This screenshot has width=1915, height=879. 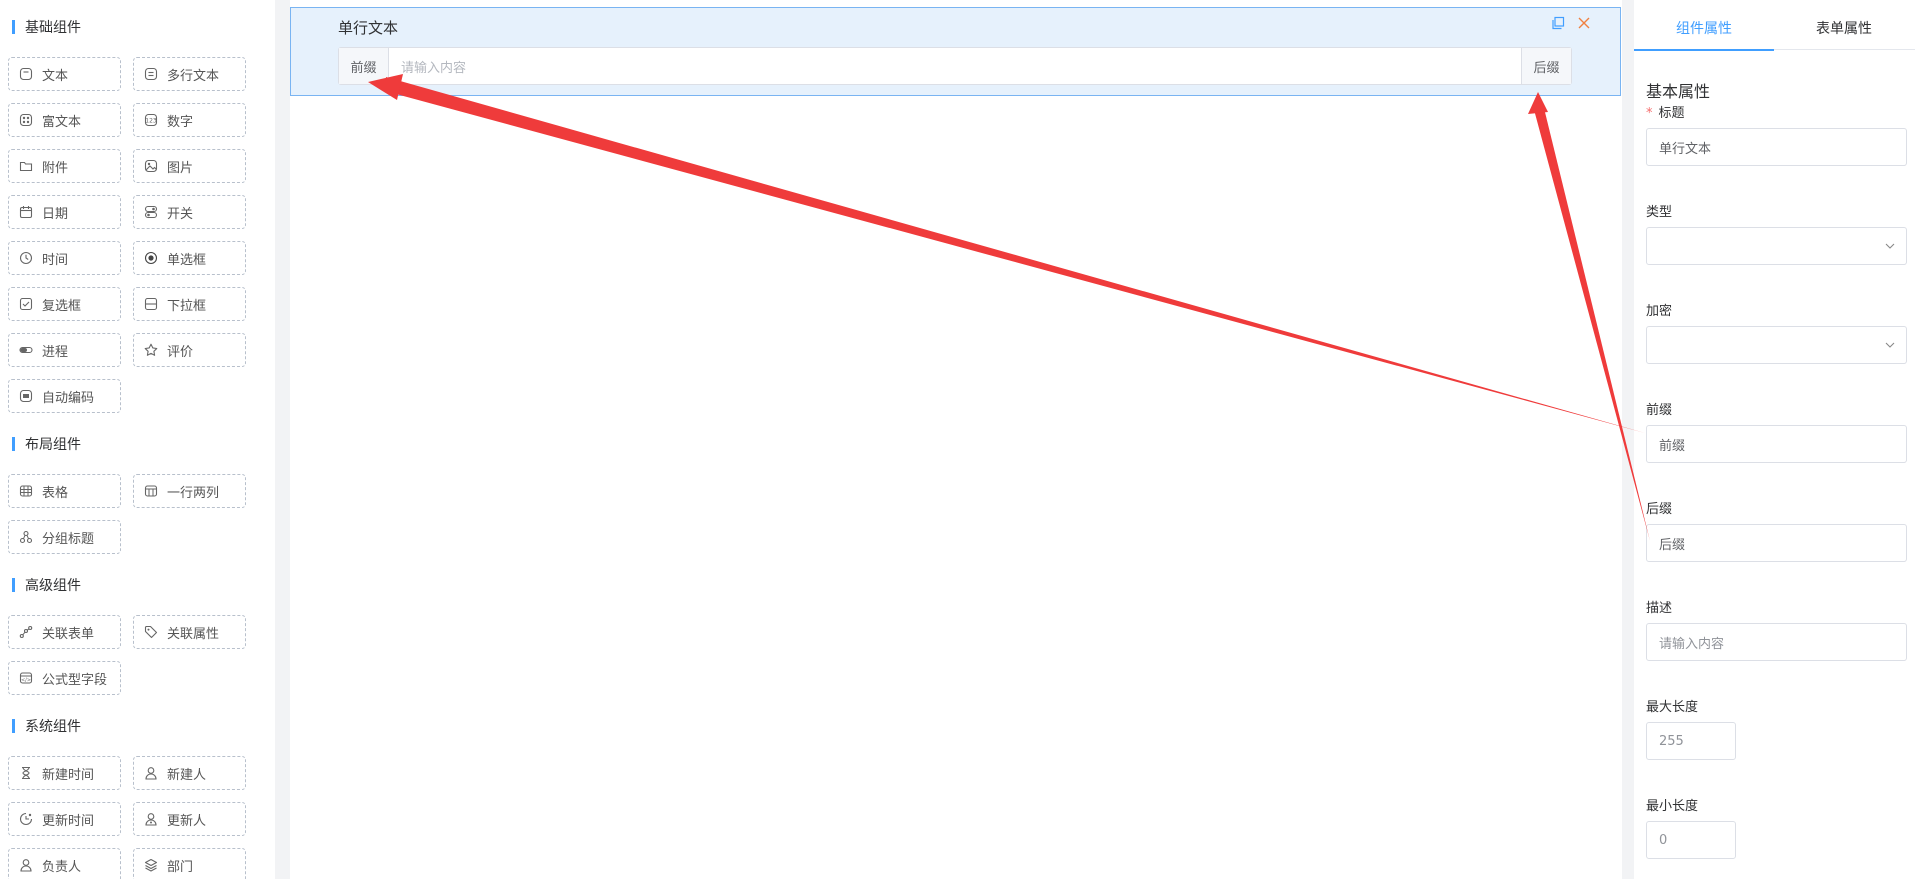 I want to click on rich-text-icon, so click(x=26, y=120).